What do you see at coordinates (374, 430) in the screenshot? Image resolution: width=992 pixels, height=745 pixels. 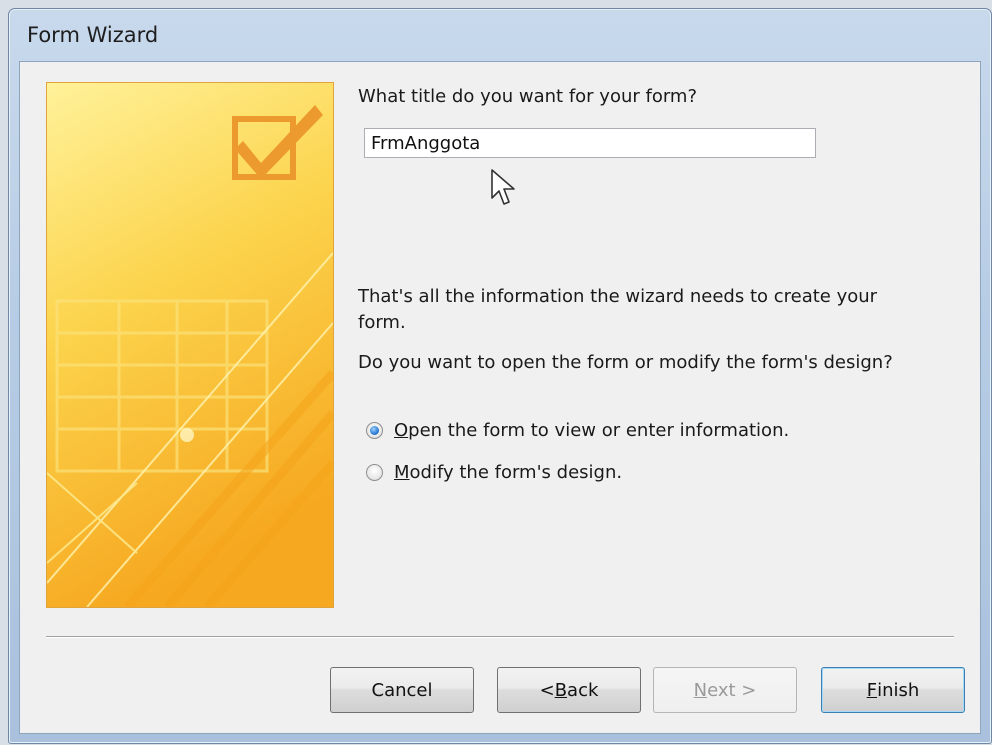 I see `open-form-radio` at bounding box center [374, 430].